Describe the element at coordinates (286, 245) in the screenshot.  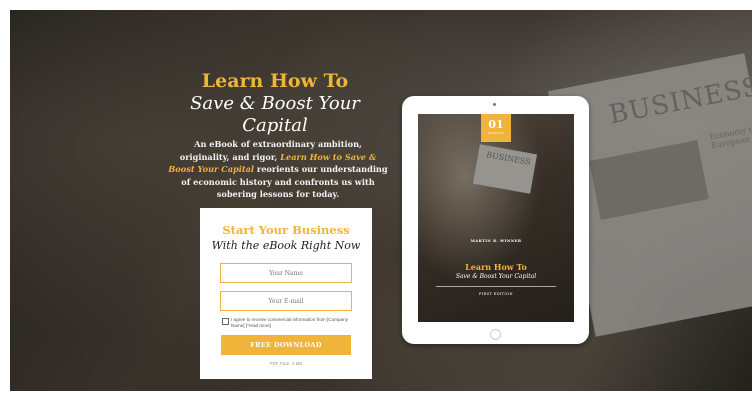
I see `form-subtitle: With the eBook Right Now` at that location.